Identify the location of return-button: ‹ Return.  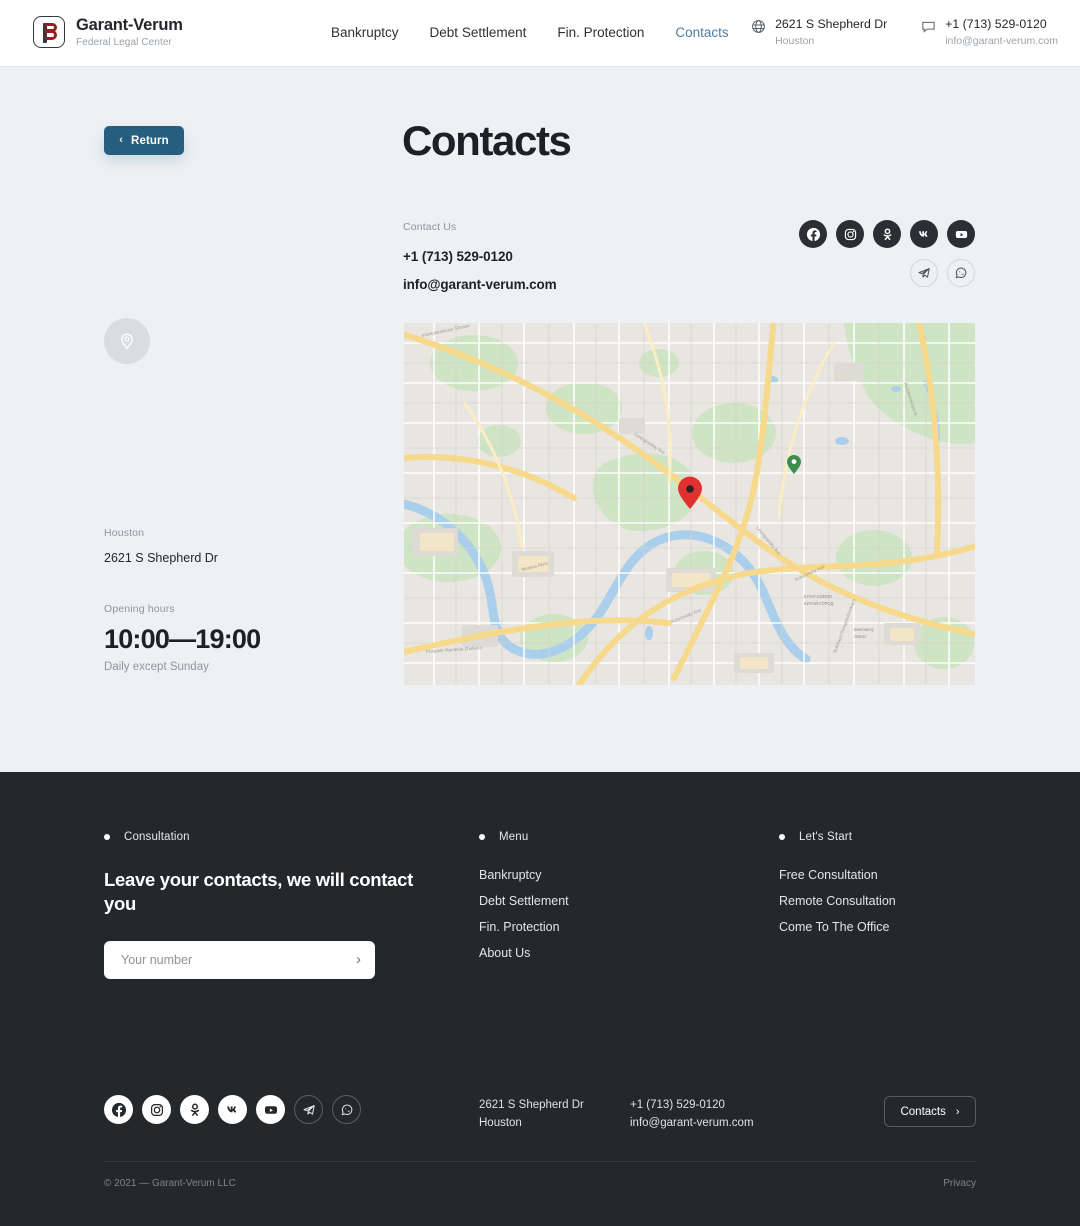
(144, 140).